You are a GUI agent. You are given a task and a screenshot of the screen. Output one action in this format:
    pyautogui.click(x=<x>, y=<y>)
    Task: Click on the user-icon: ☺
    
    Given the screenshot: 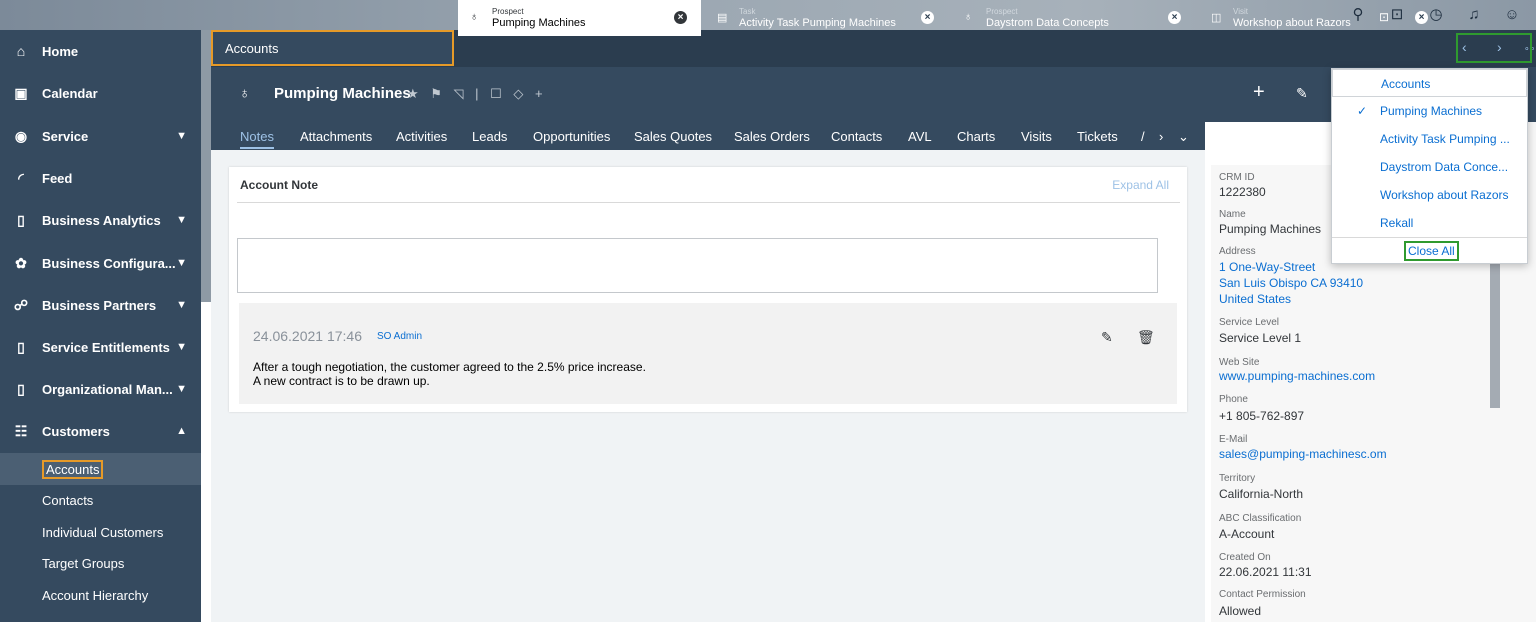 What is the action you would take?
    pyautogui.click(x=1512, y=15)
    